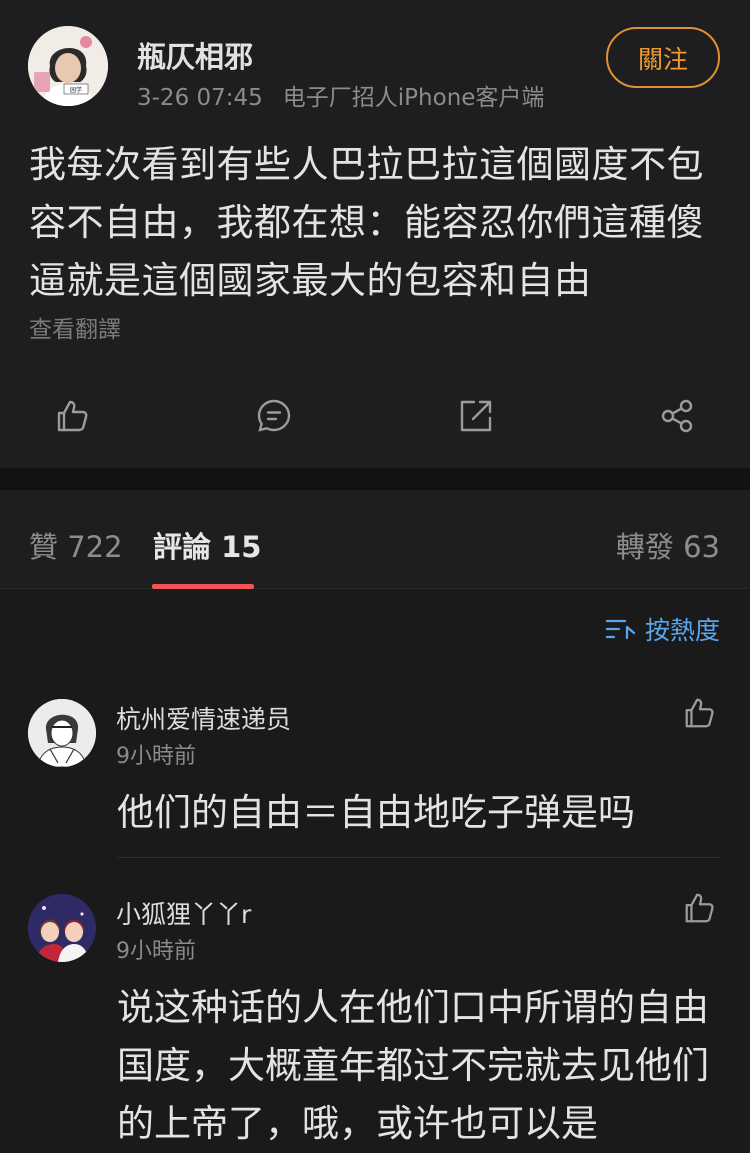 This screenshot has height=1153, width=750. I want to click on author-avatar: 园学, so click(68, 66).